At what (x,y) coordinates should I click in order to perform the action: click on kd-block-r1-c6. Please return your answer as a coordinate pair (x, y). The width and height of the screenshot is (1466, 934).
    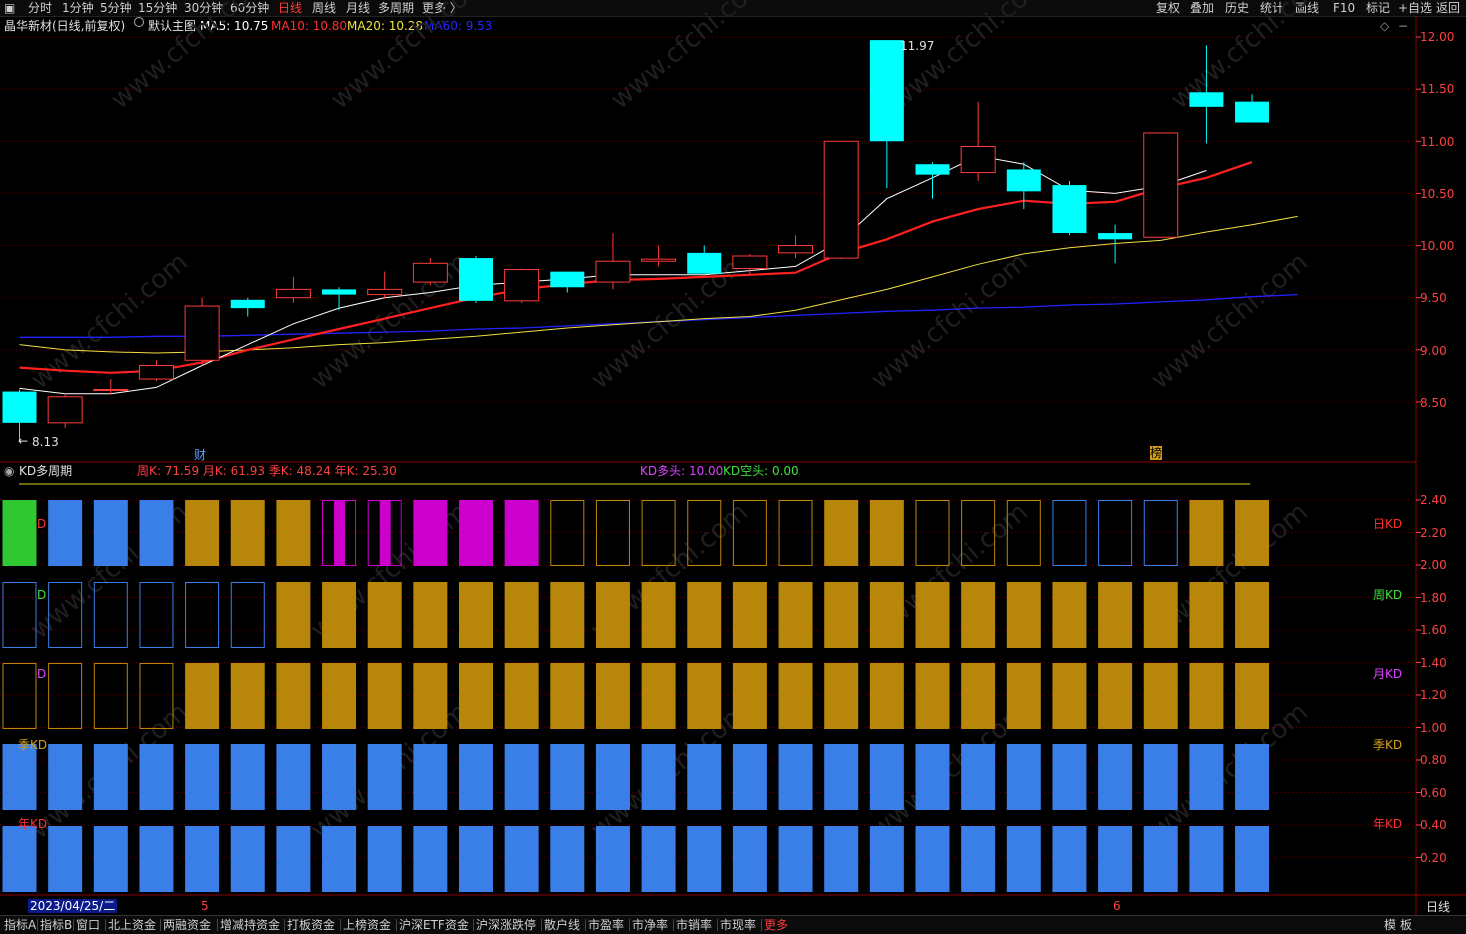
    Looking at the image, I should click on (293, 615).